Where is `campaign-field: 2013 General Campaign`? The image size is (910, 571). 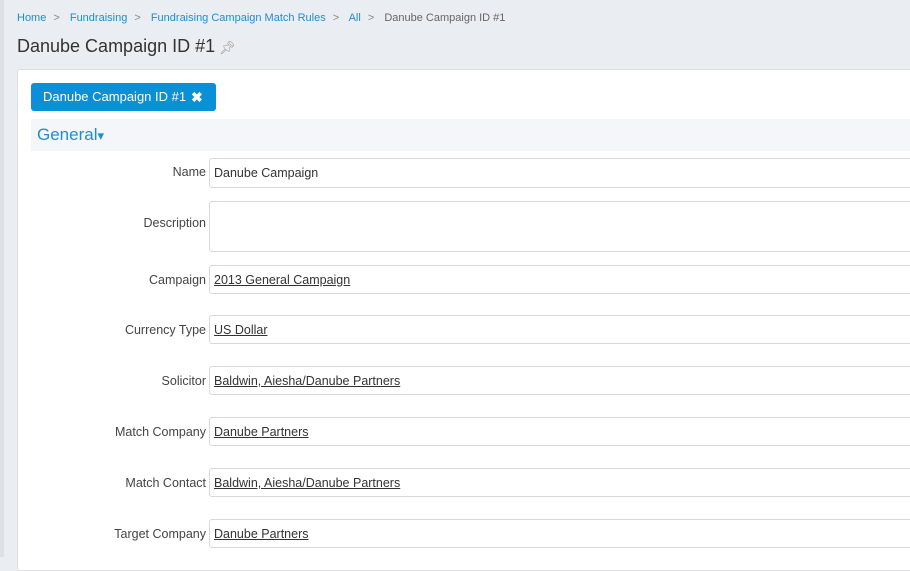 campaign-field: 2013 General Campaign is located at coordinates (559, 279).